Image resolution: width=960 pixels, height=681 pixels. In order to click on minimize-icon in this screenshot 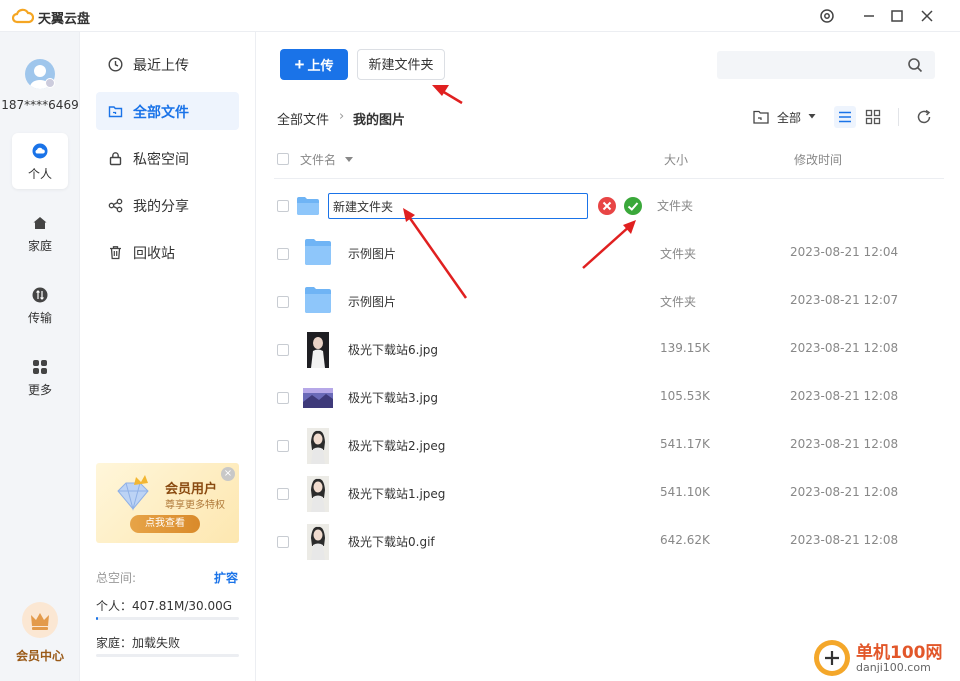, I will do `click(869, 16)`.